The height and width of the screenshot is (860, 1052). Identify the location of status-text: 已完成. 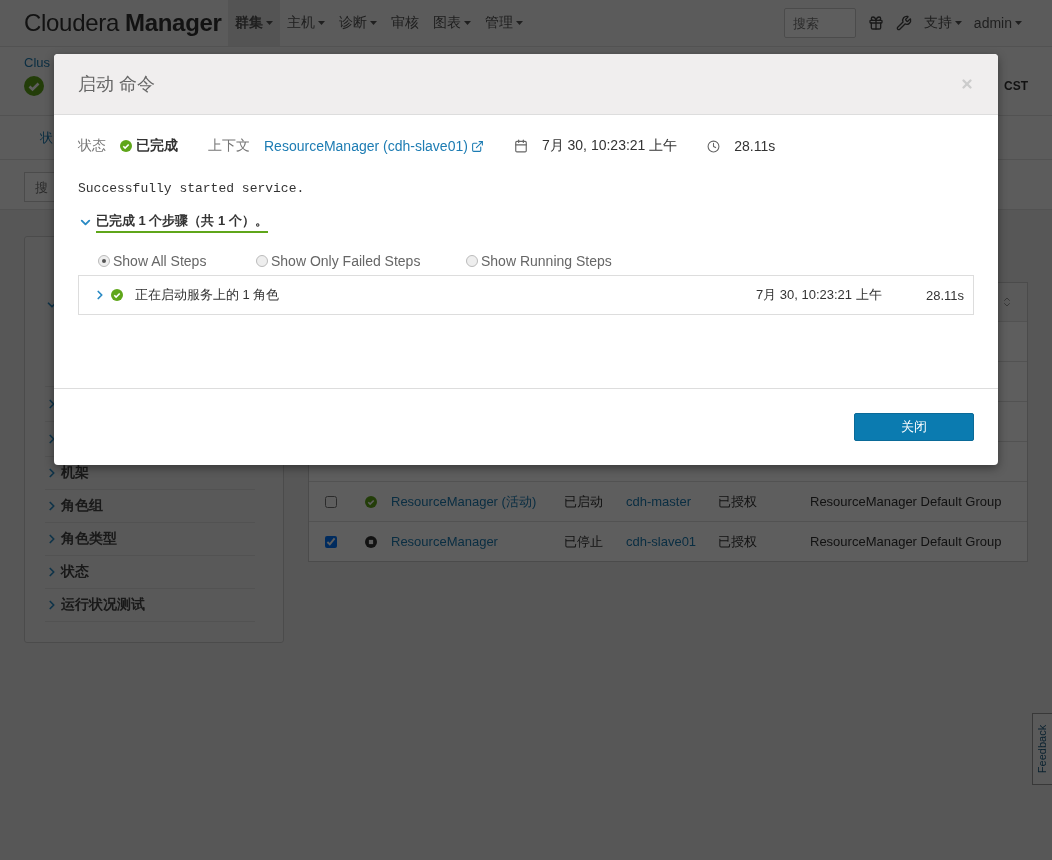
(157, 146).